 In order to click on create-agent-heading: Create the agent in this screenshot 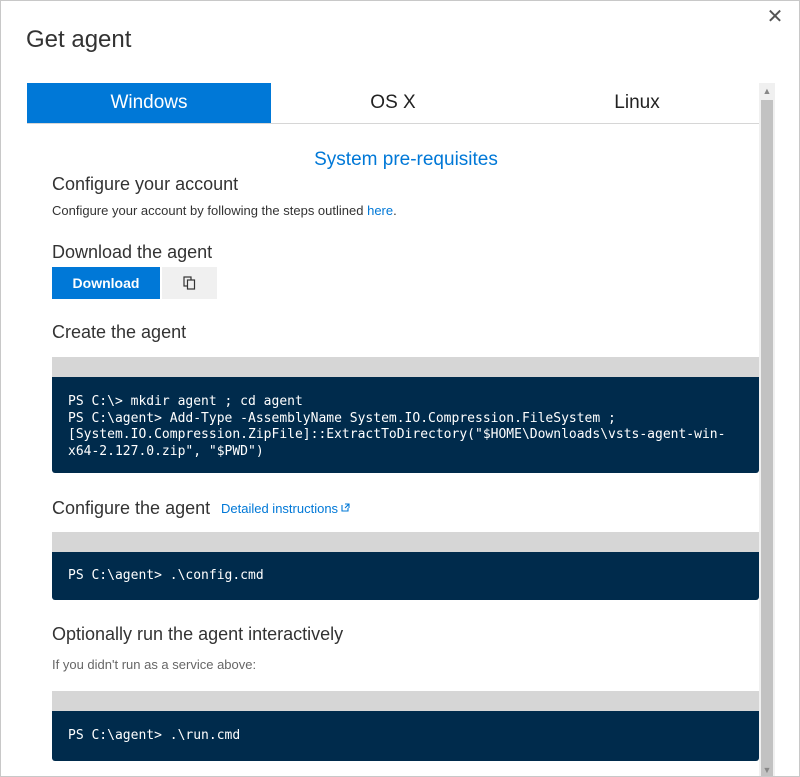, I will do `click(119, 332)`.